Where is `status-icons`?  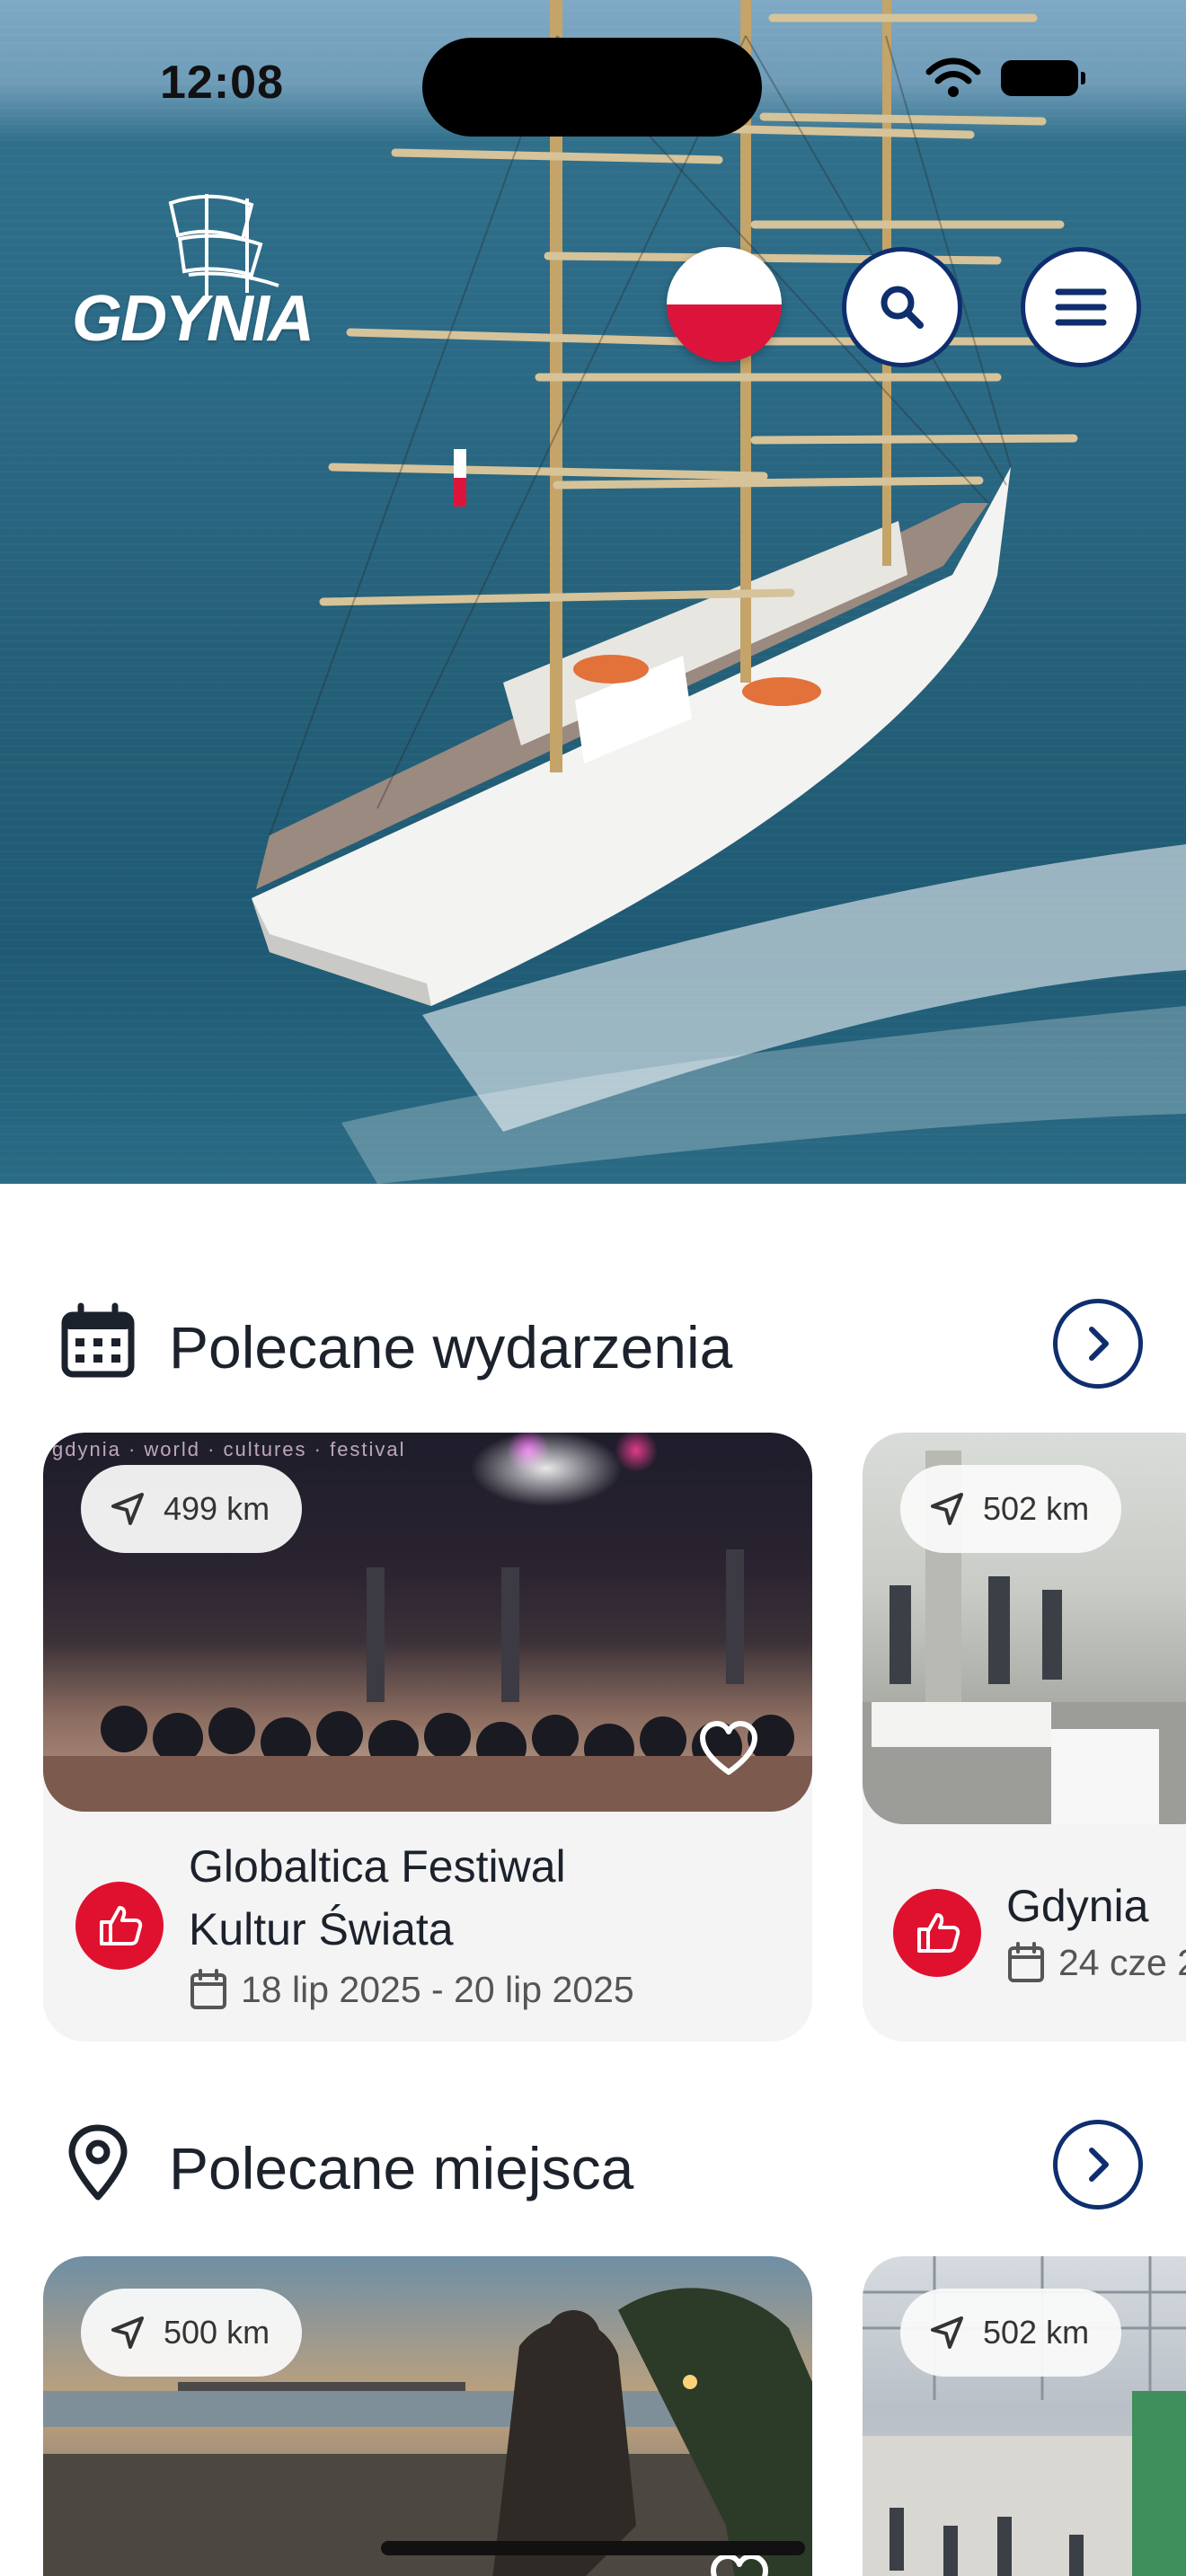 status-icons is located at coordinates (1005, 78).